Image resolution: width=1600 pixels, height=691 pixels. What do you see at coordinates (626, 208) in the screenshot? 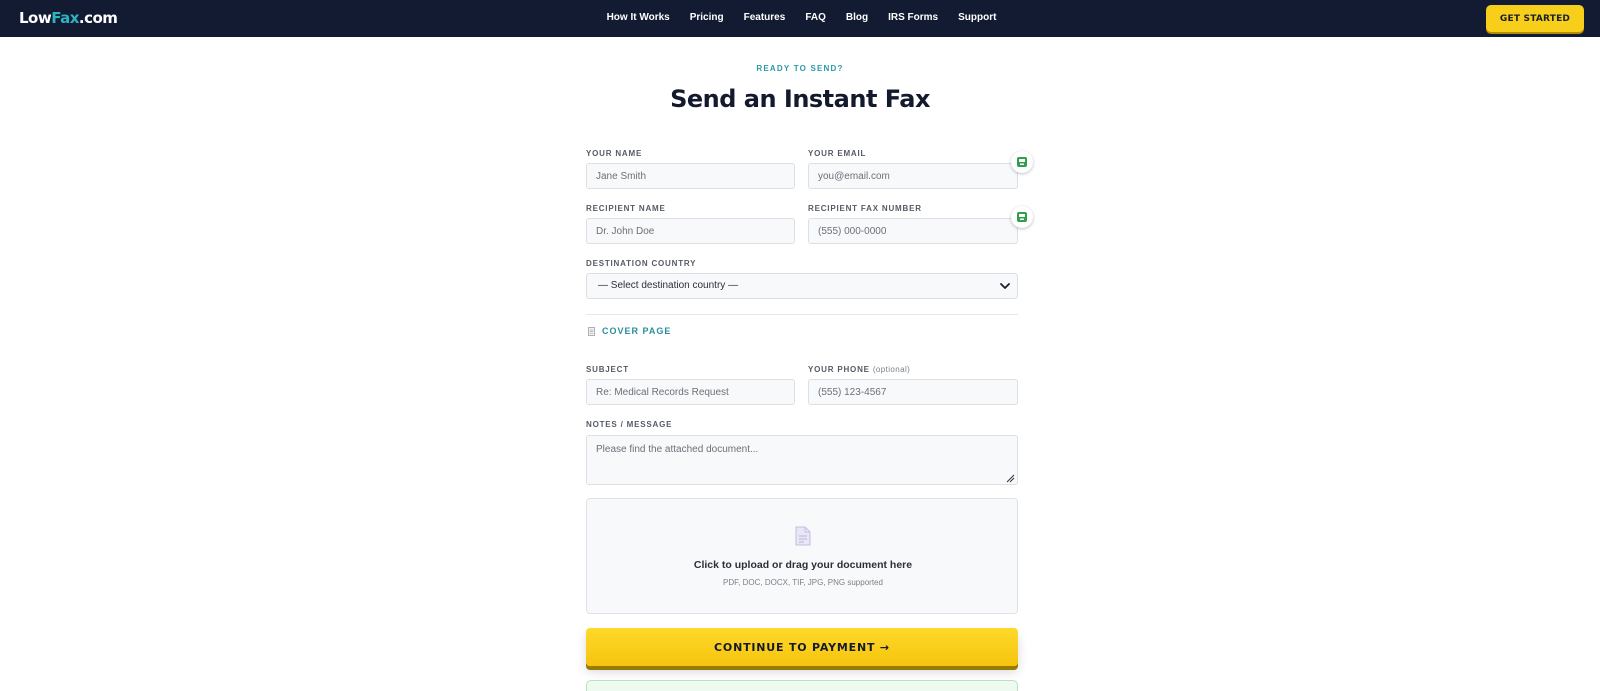
I see `recipient-name-label: RECIPIENT NAME` at bounding box center [626, 208].